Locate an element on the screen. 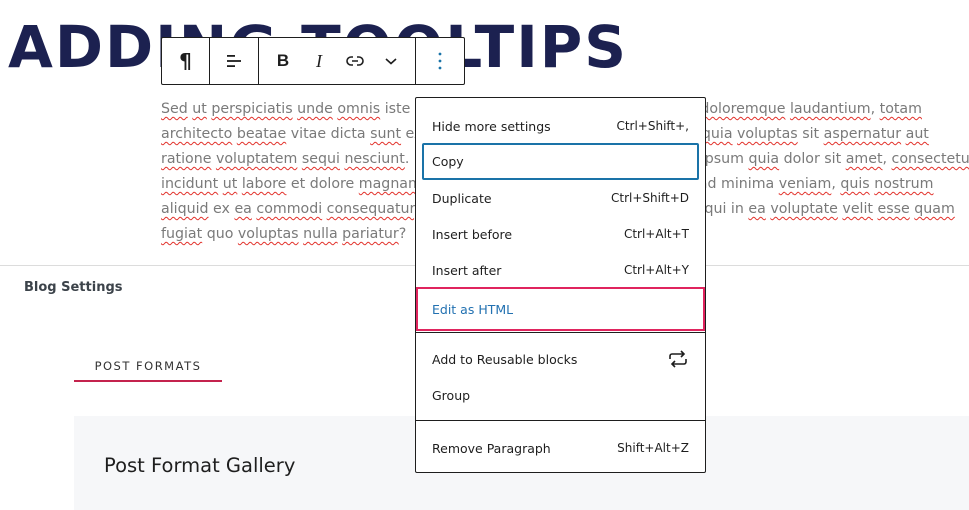 This screenshot has height=510, width=969. paragraph-text: et dolore is located at coordinates (322, 184).